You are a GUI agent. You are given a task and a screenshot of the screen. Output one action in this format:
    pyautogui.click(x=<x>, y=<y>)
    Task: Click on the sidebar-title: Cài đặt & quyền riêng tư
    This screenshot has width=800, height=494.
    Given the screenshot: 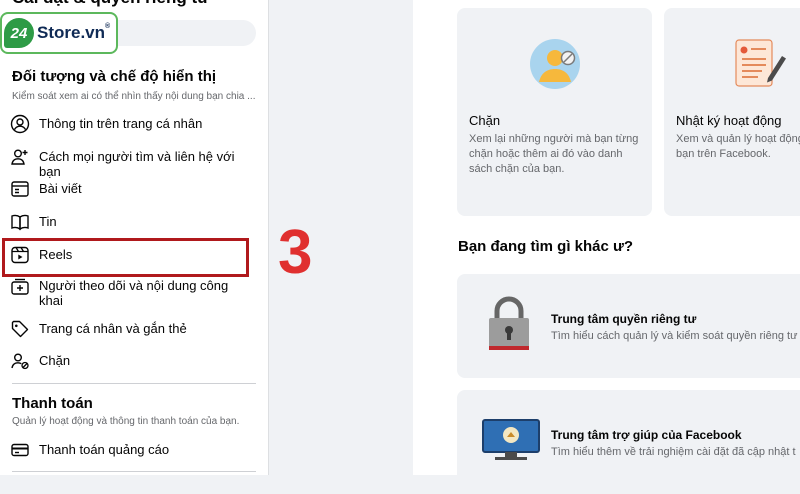 What is the action you would take?
    pyautogui.click(x=110, y=4)
    